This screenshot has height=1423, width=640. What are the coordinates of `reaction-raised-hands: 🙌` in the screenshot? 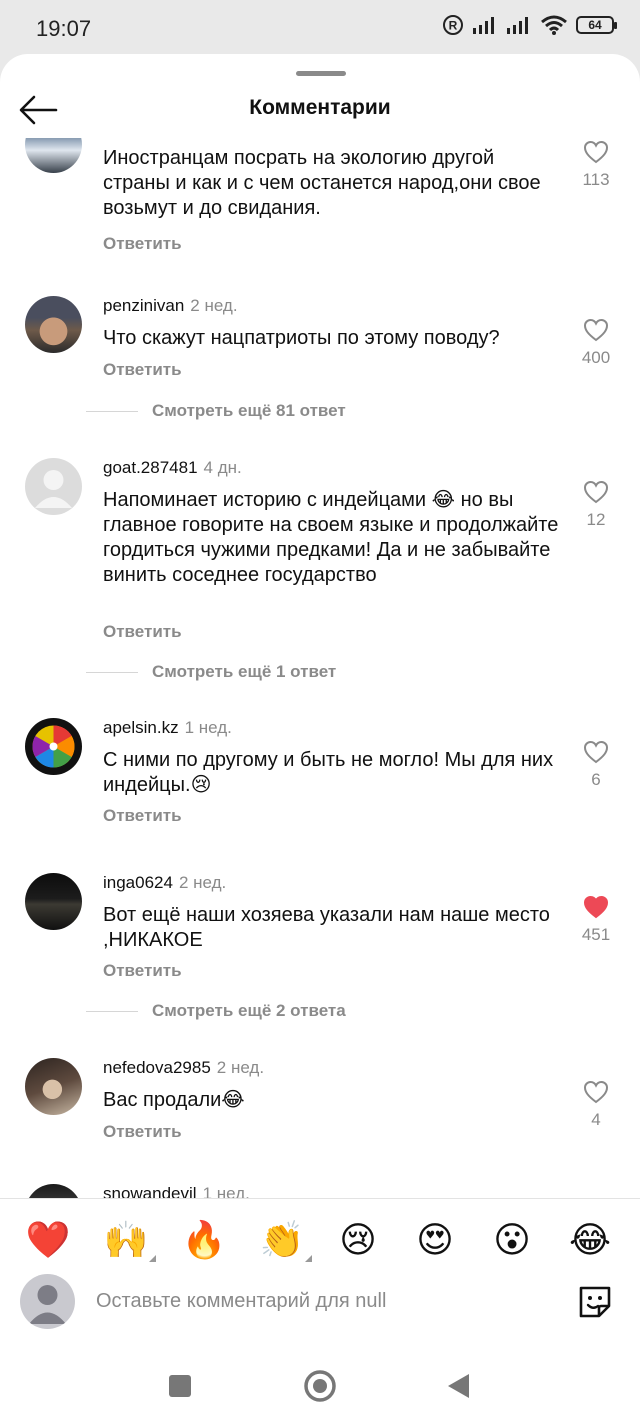 It's located at (129, 1240).